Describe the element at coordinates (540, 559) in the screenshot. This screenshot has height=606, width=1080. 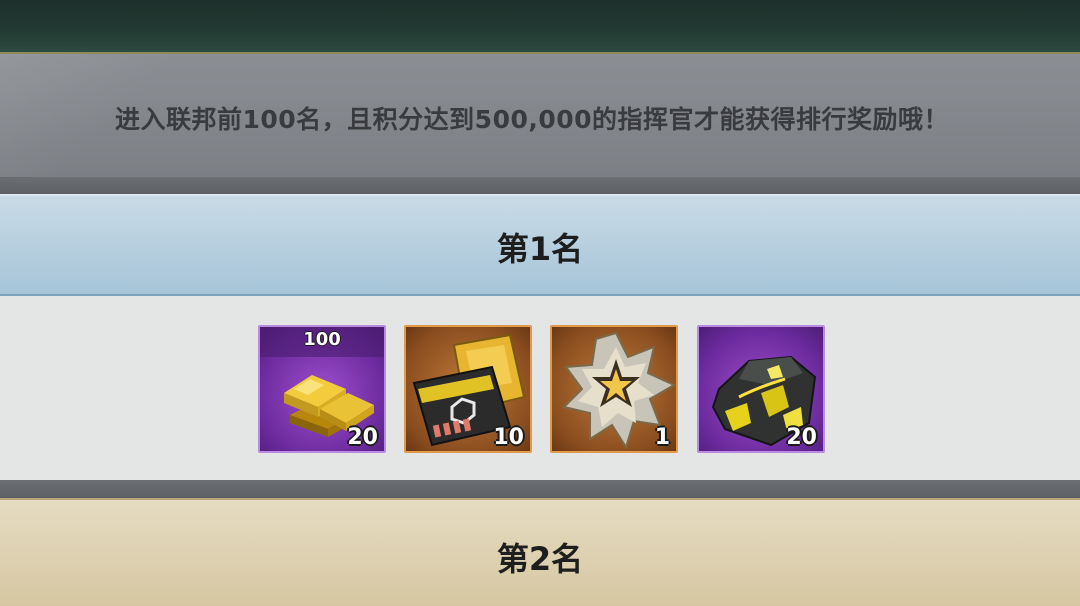
I see `rank-2-title: 第2名` at that location.